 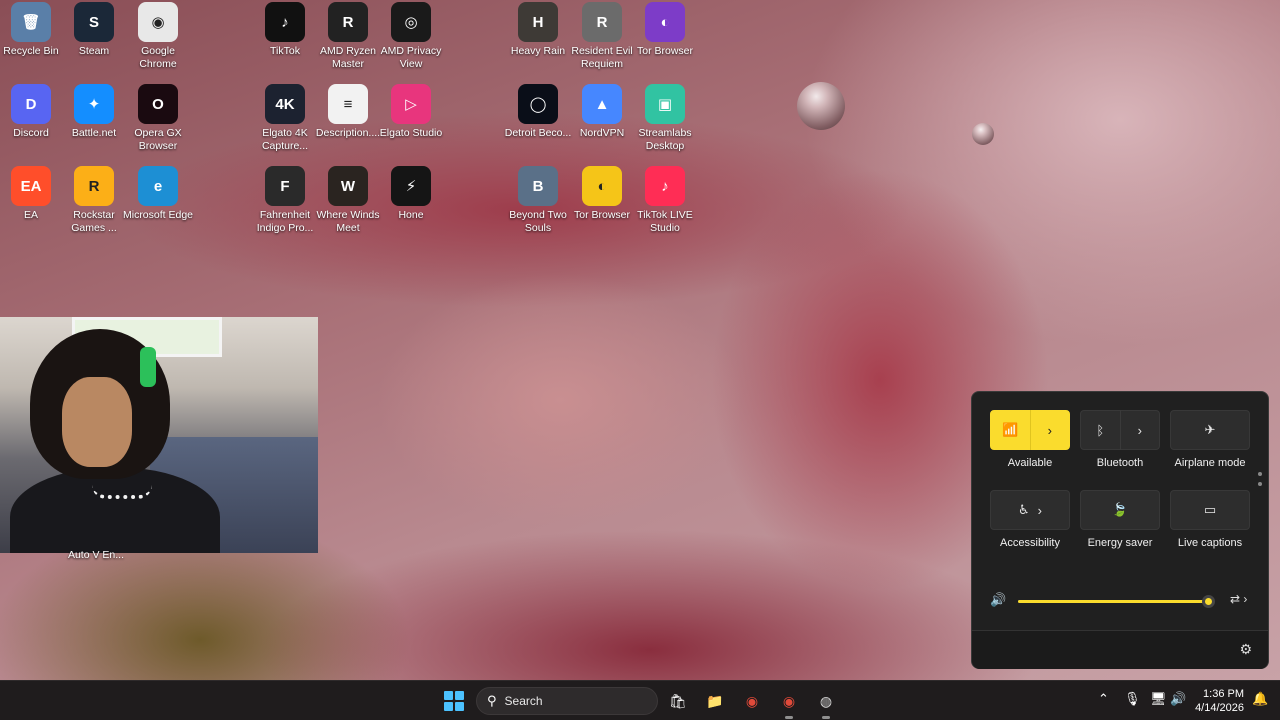 What do you see at coordinates (348, 200) in the screenshot?
I see `desktop-icon: W Where Winds Meet` at bounding box center [348, 200].